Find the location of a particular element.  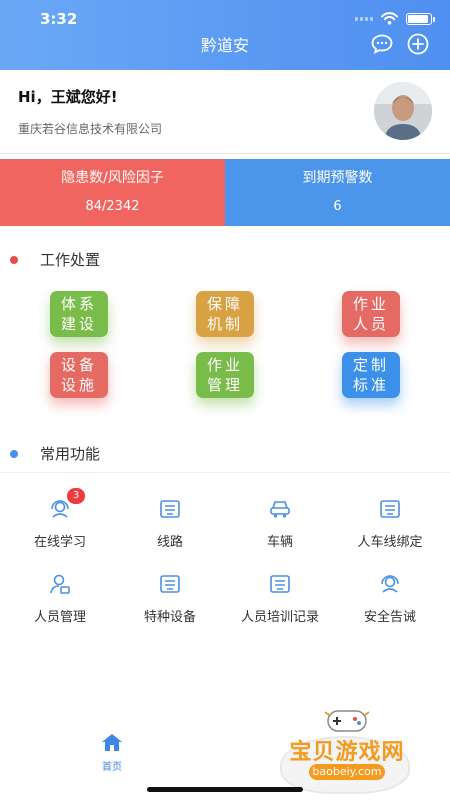

tile-line: 建设 is located at coordinates (78, 324).